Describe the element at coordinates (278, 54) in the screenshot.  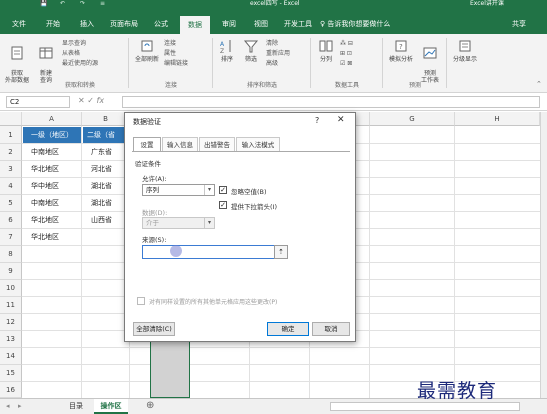
I see `reapply-button: 重新应用` at that location.